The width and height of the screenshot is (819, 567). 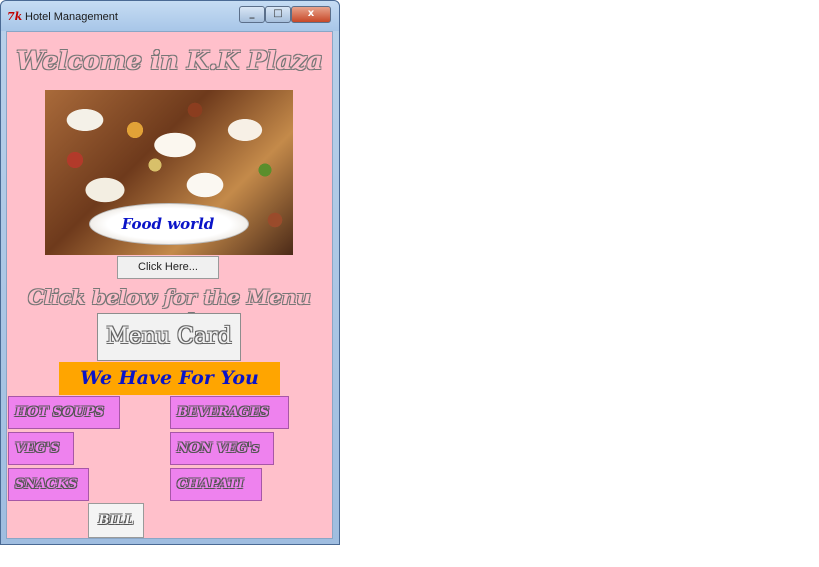 What do you see at coordinates (229, 412) in the screenshot?
I see `beverages-button: BEVERAGES` at bounding box center [229, 412].